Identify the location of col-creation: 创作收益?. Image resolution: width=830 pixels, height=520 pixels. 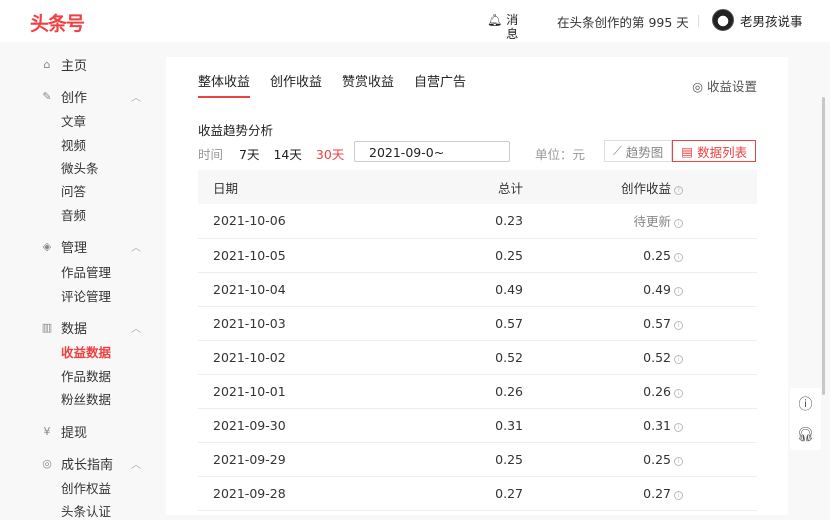
(640, 187).